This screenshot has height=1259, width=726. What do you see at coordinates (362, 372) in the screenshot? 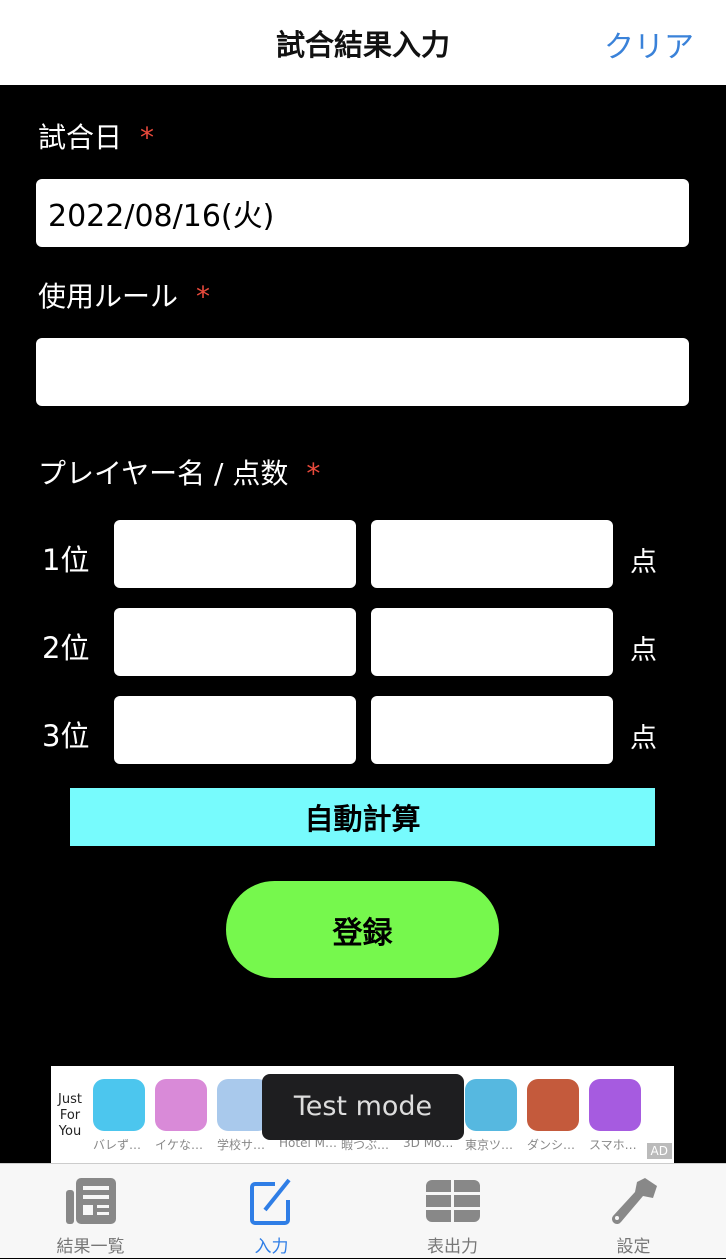
I see `rule-field` at bounding box center [362, 372].